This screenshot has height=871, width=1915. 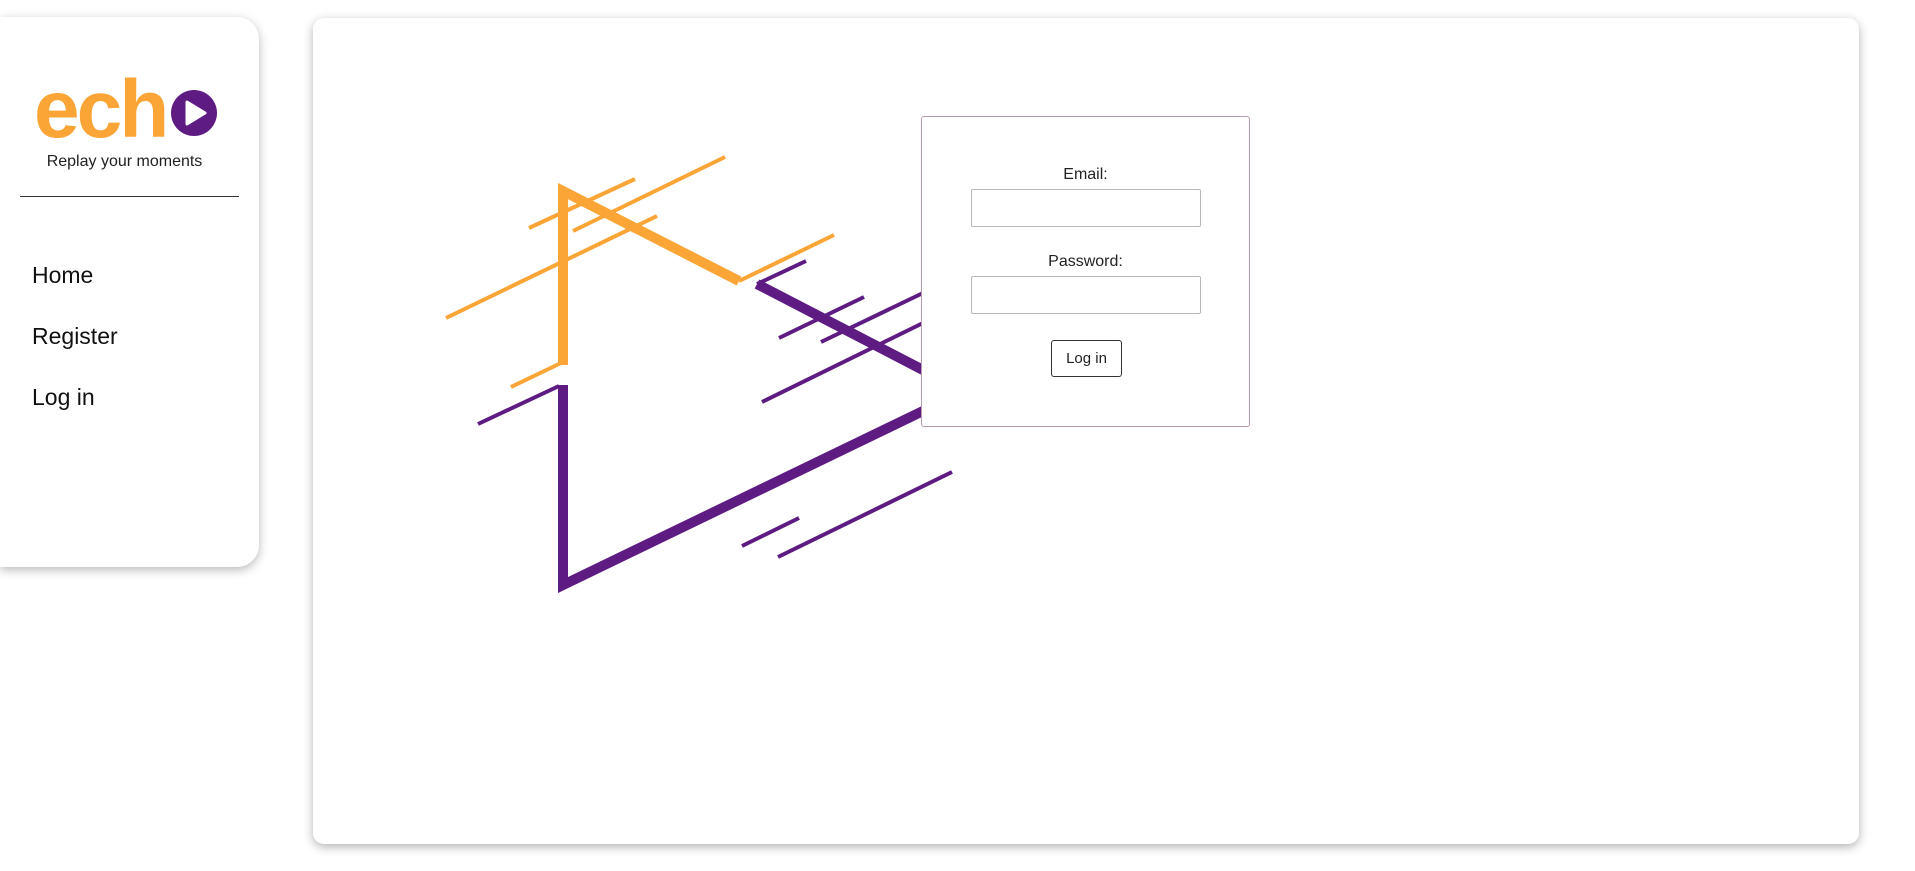 What do you see at coordinates (1085, 271) in the screenshot?
I see `login-form: Email: Password: Log in` at bounding box center [1085, 271].